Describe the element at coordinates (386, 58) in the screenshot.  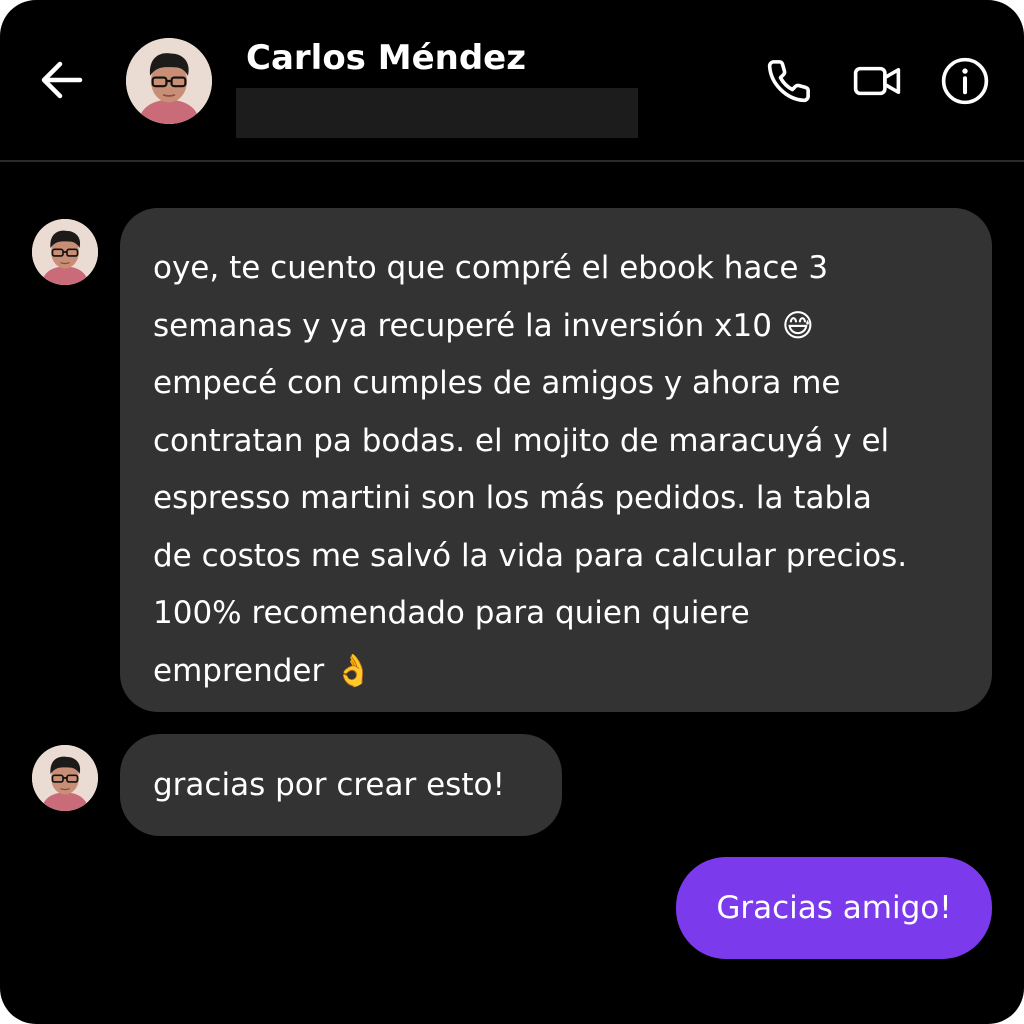
I see `contact-name: Carlos Méndez` at that location.